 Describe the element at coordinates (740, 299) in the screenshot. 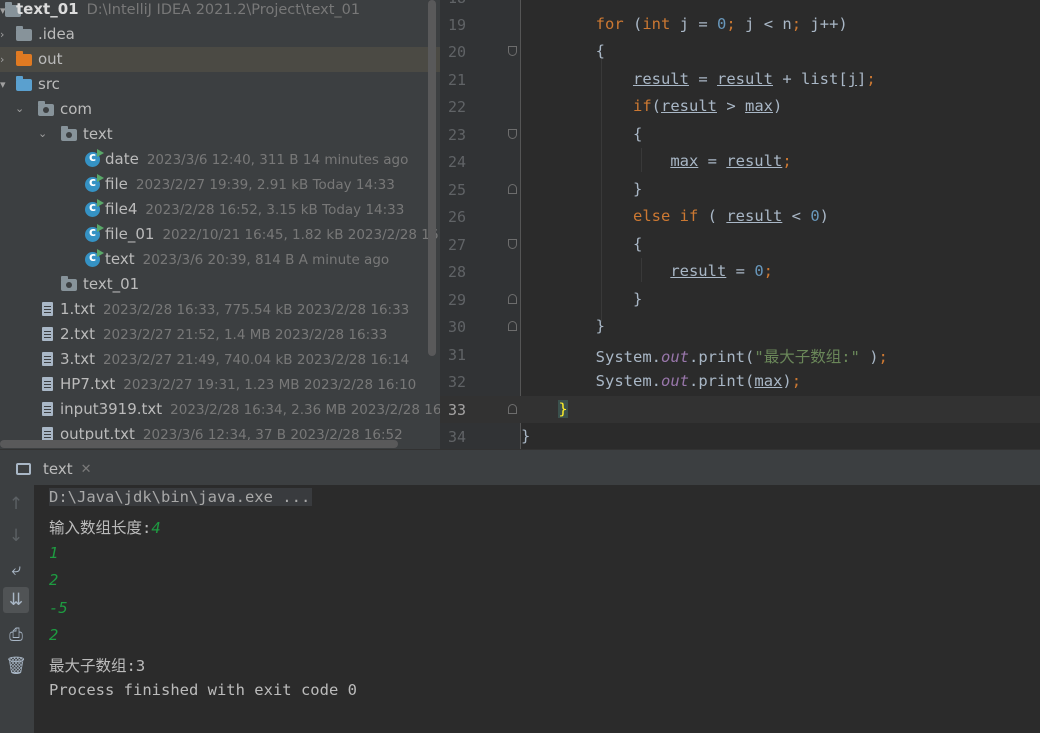

I see `code-line-29: 29 }` at that location.